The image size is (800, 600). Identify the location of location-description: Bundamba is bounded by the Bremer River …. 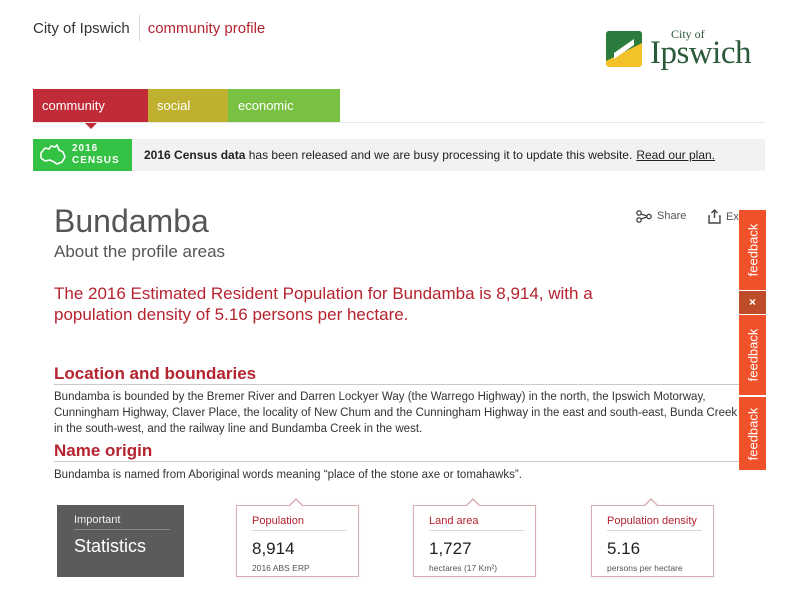
(396, 413).